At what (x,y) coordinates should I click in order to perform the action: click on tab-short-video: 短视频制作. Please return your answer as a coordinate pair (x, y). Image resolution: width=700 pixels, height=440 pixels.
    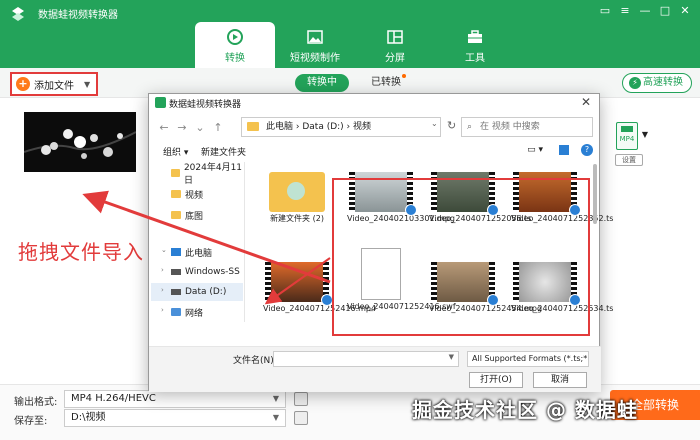
    Looking at the image, I should click on (315, 45).